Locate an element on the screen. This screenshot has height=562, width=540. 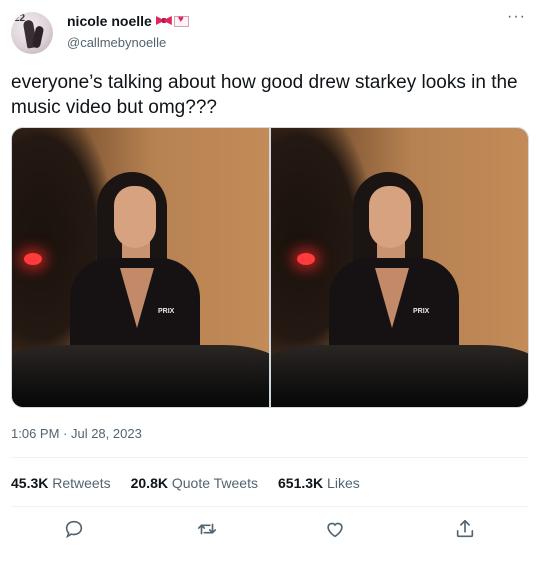
like-icon is located at coordinates (335, 529).